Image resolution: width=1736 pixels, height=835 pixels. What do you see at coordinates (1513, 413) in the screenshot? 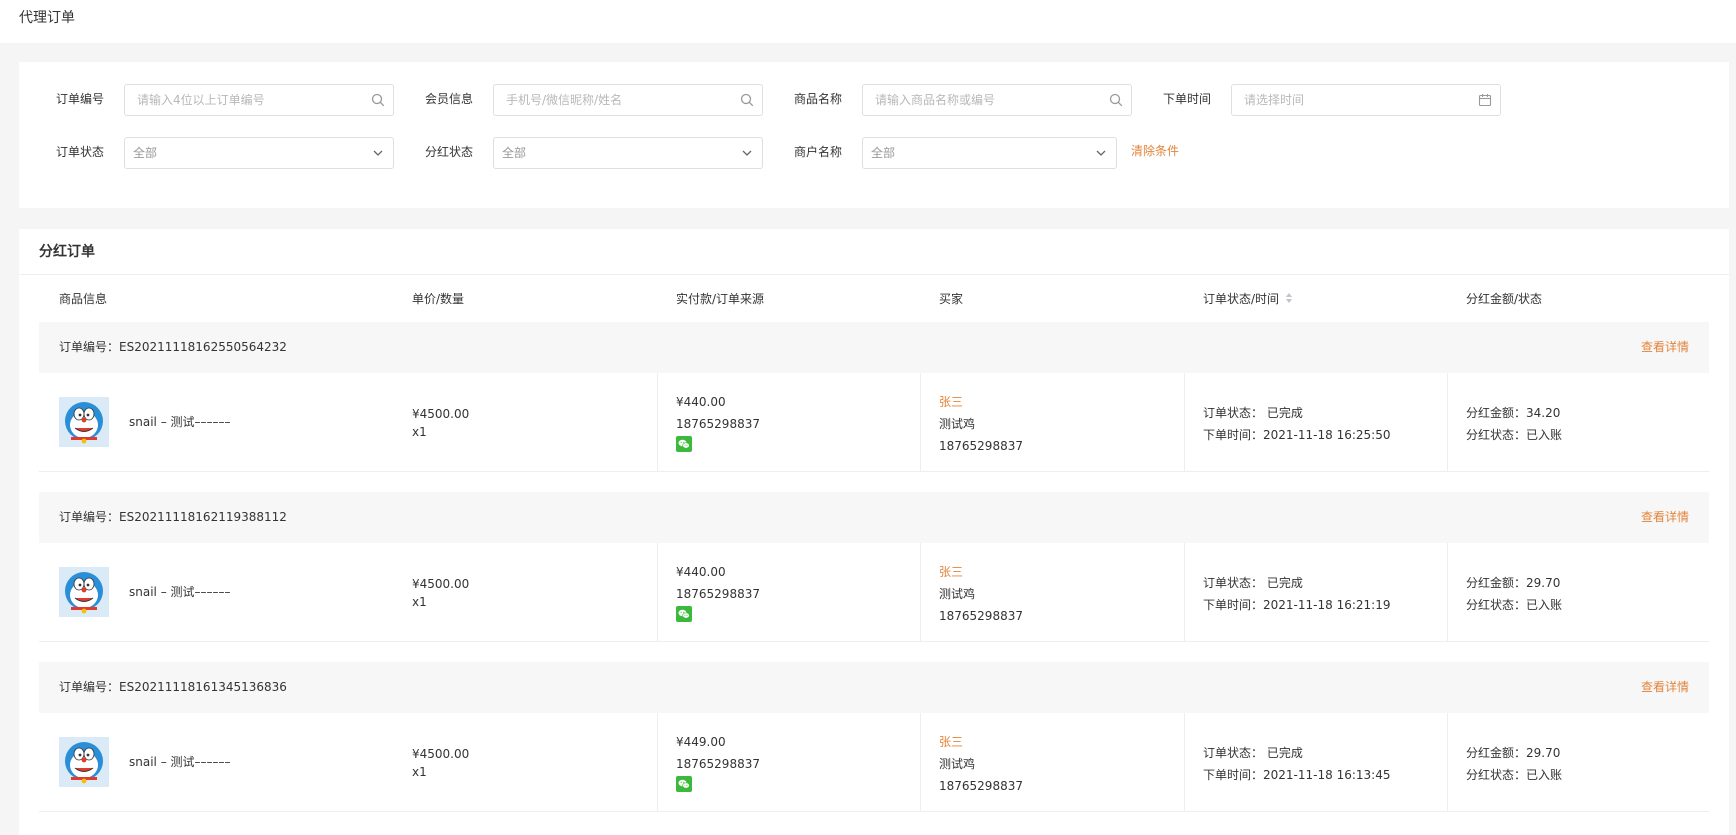
I see `bonus-amount: 分红金额：34.20` at bounding box center [1513, 413].